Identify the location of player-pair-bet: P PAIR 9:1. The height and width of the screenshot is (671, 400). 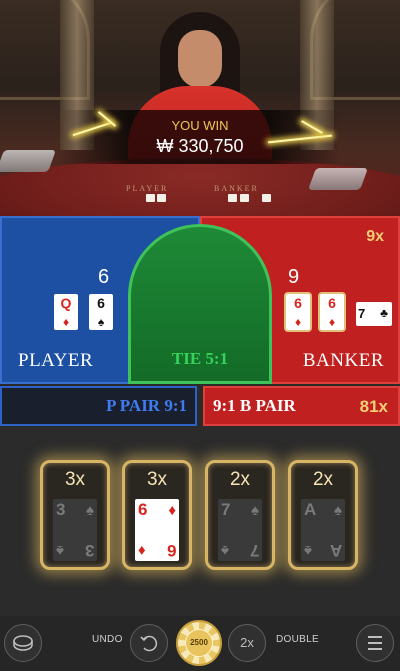
(98, 406).